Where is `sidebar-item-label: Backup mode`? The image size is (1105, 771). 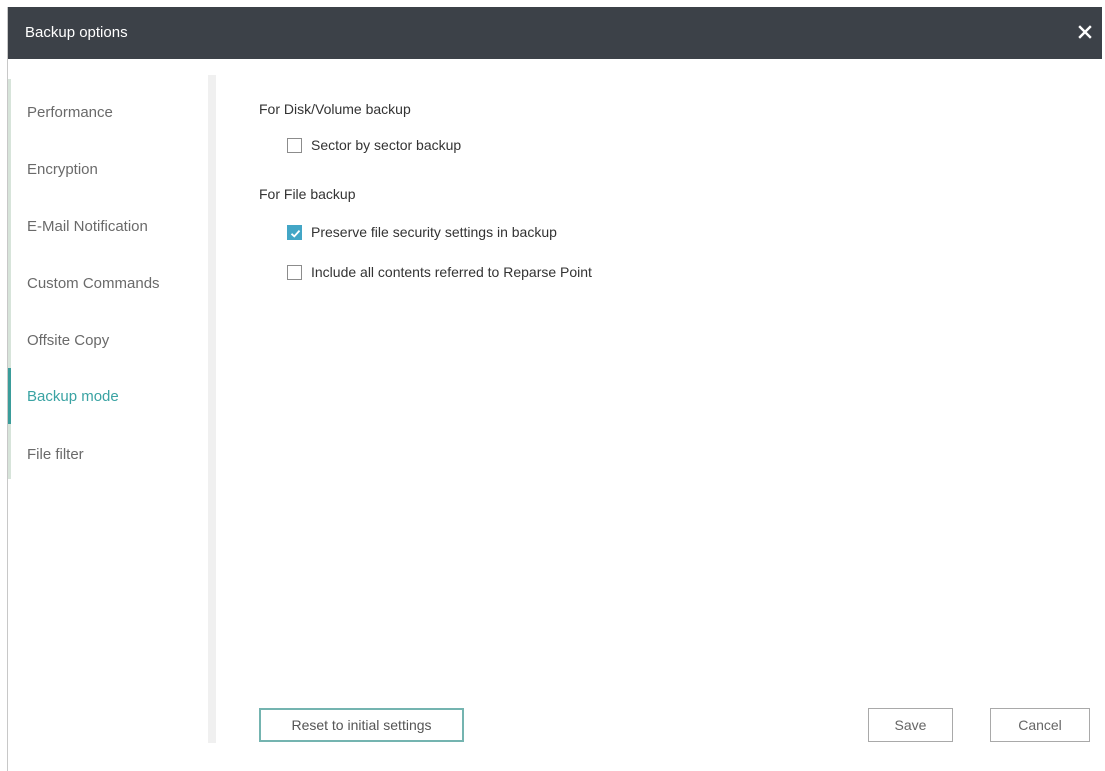 sidebar-item-label: Backup mode is located at coordinates (73, 396).